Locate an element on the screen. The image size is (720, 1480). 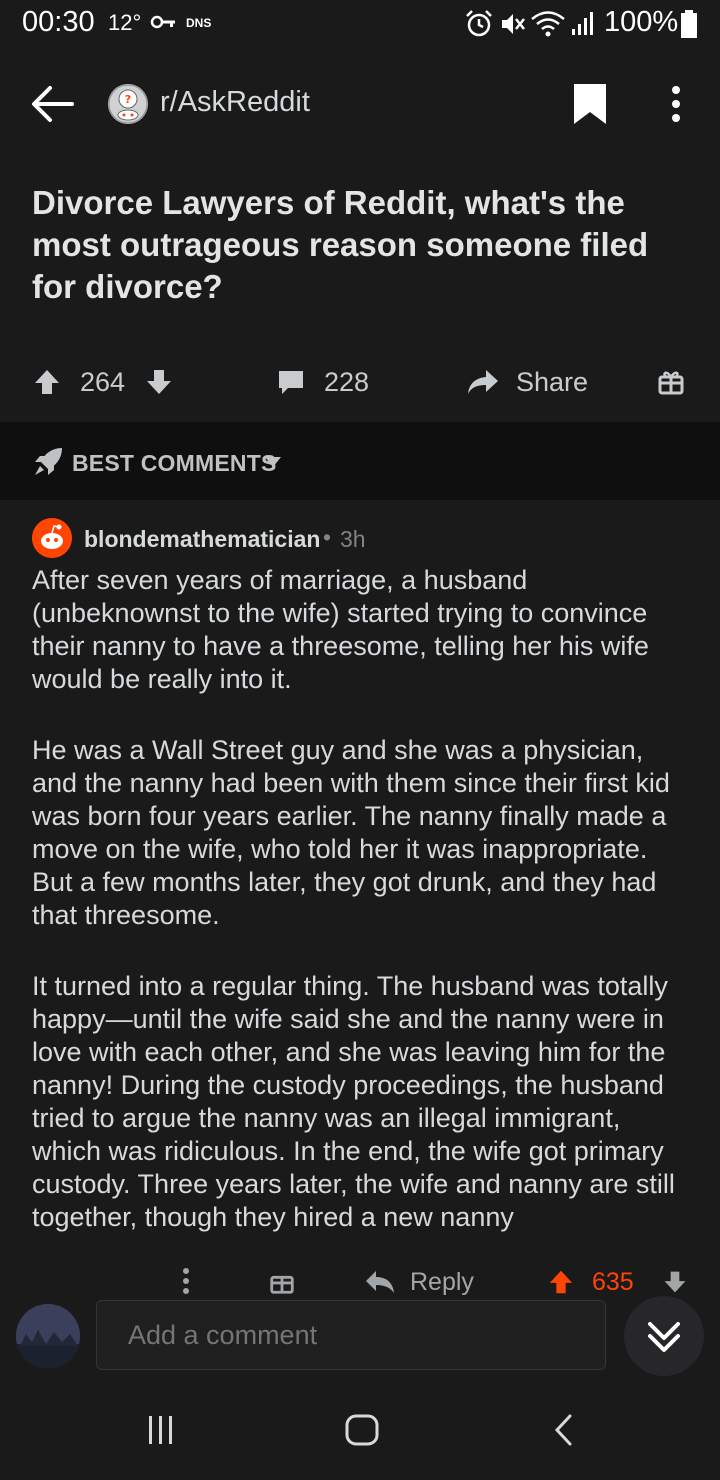
reply-label: Reply is located at coordinates (442, 1282).